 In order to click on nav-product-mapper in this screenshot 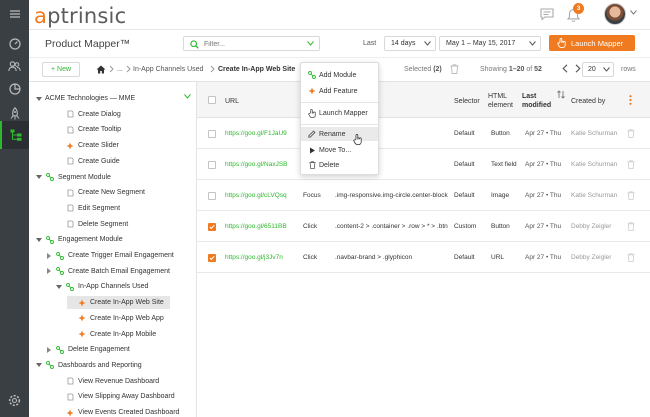, I will do `click(14, 135)`.